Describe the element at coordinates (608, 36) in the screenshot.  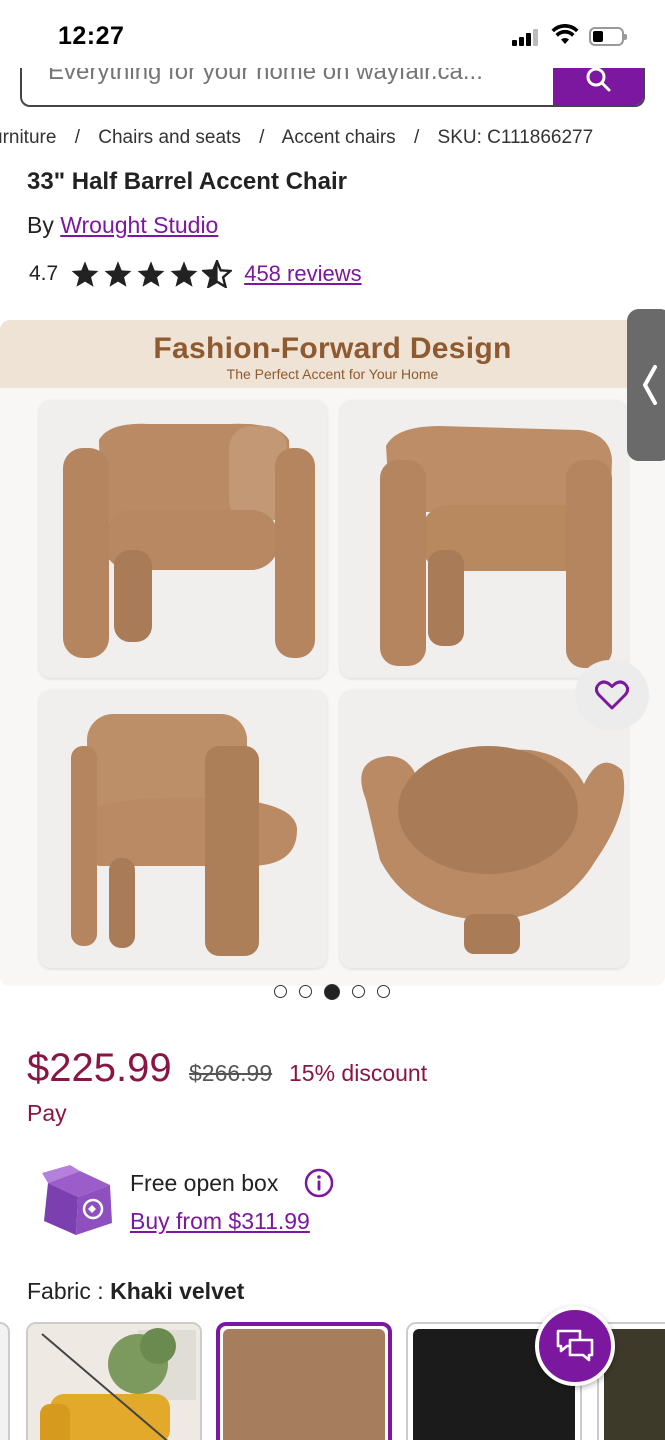
I see `battery-icon` at that location.